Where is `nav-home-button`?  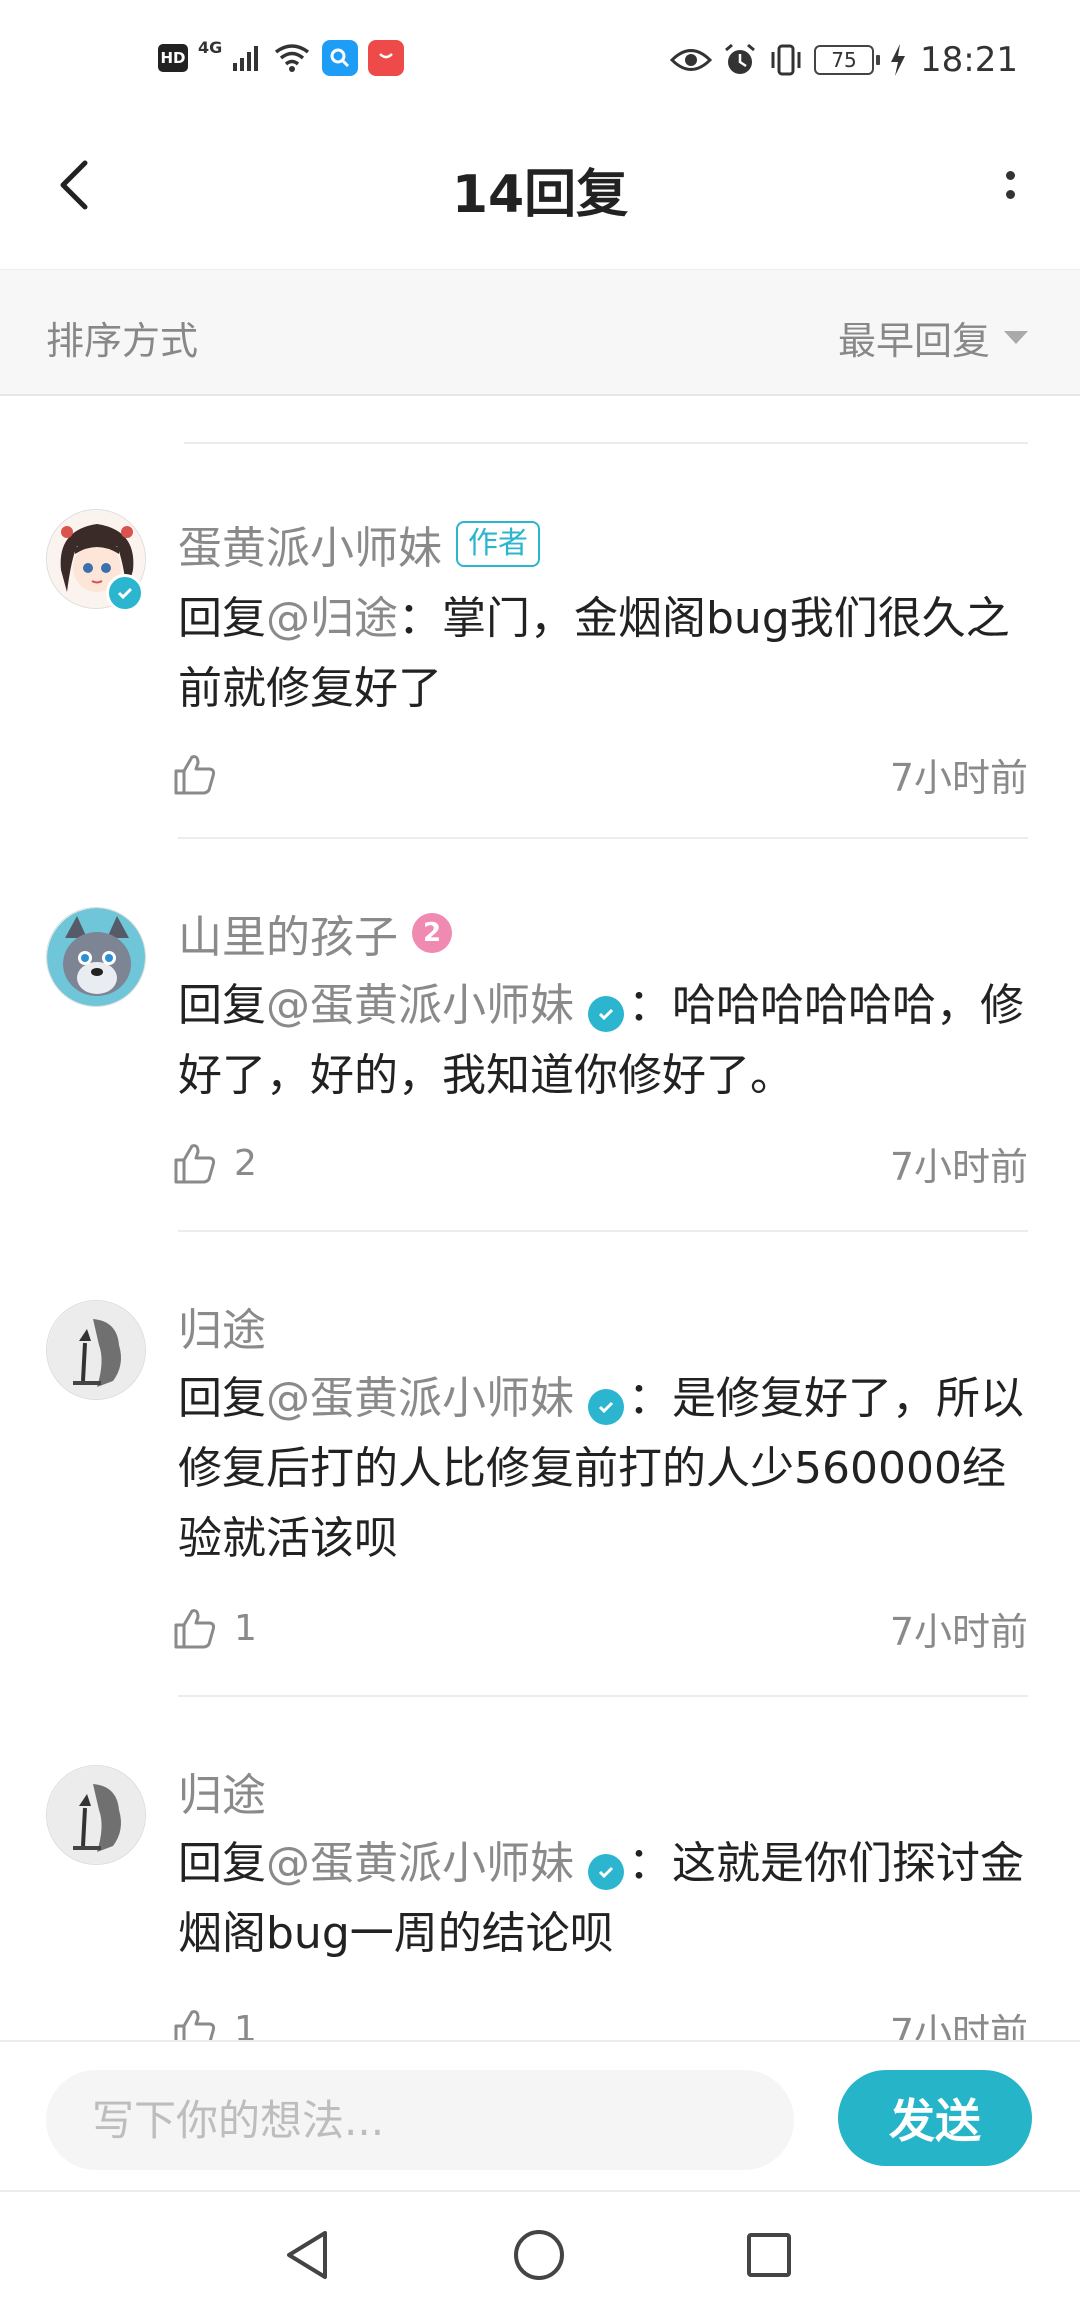 nav-home-button is located at coordinates (539, 2255).